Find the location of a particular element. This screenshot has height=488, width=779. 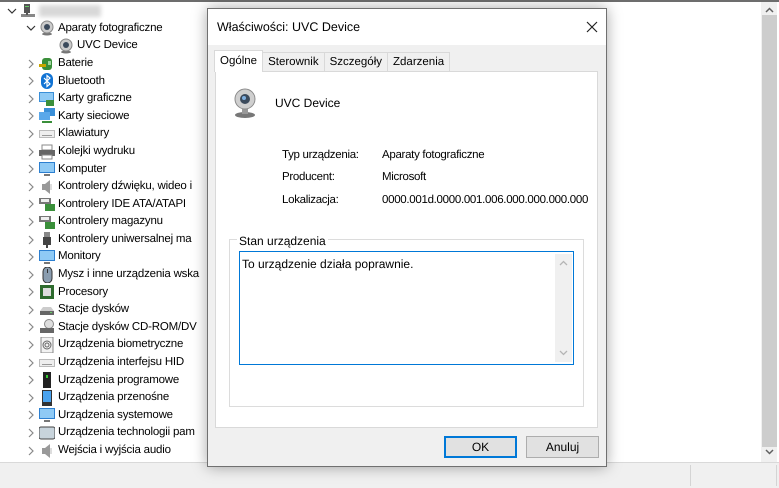

tree-item-label: Urządzenia interfejsu HID is located at coordinates (121, 363).